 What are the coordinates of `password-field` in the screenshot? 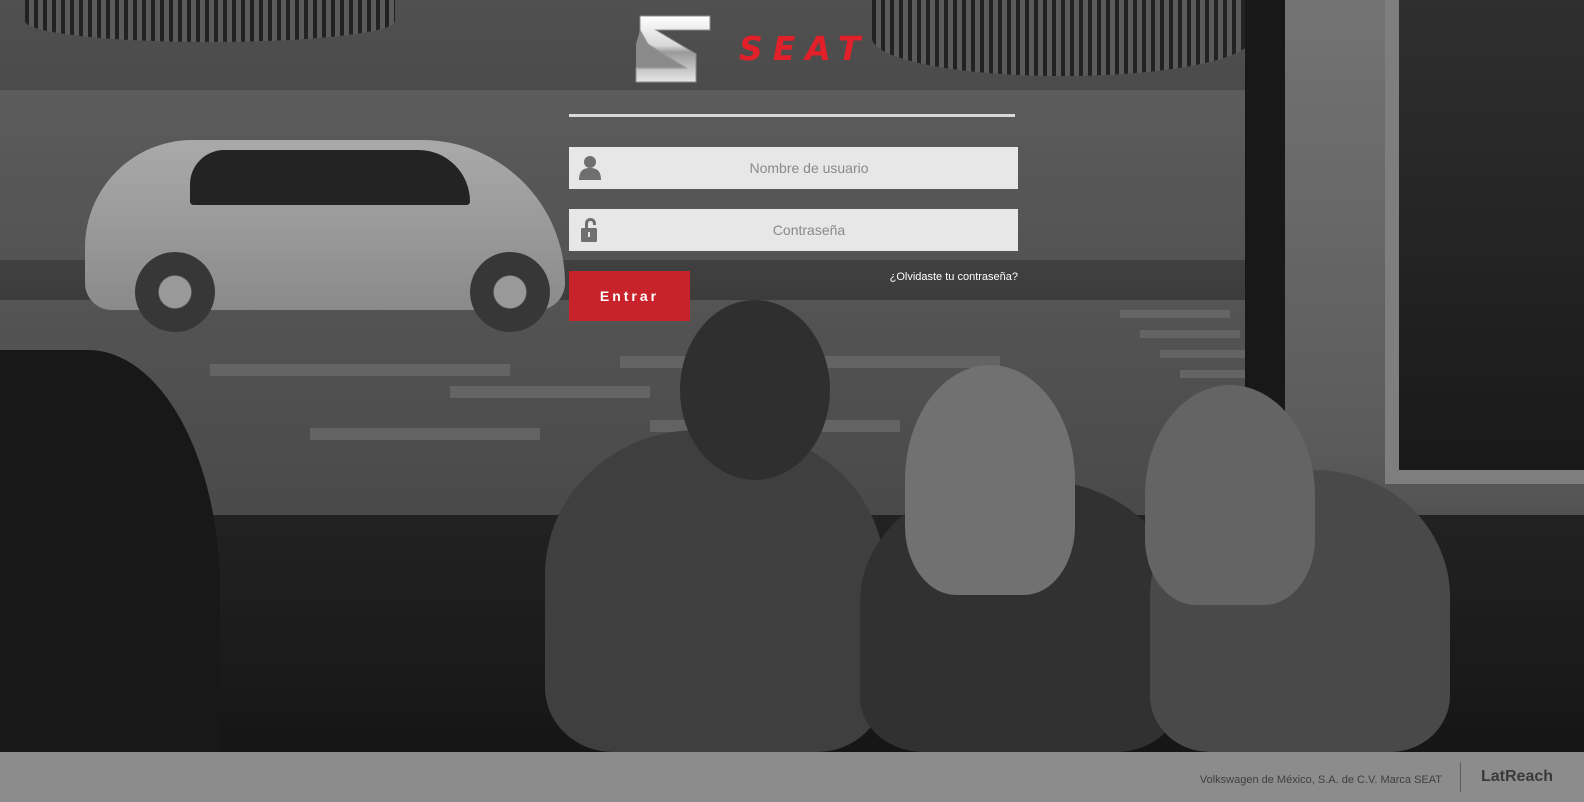 It's located at (793, 230).